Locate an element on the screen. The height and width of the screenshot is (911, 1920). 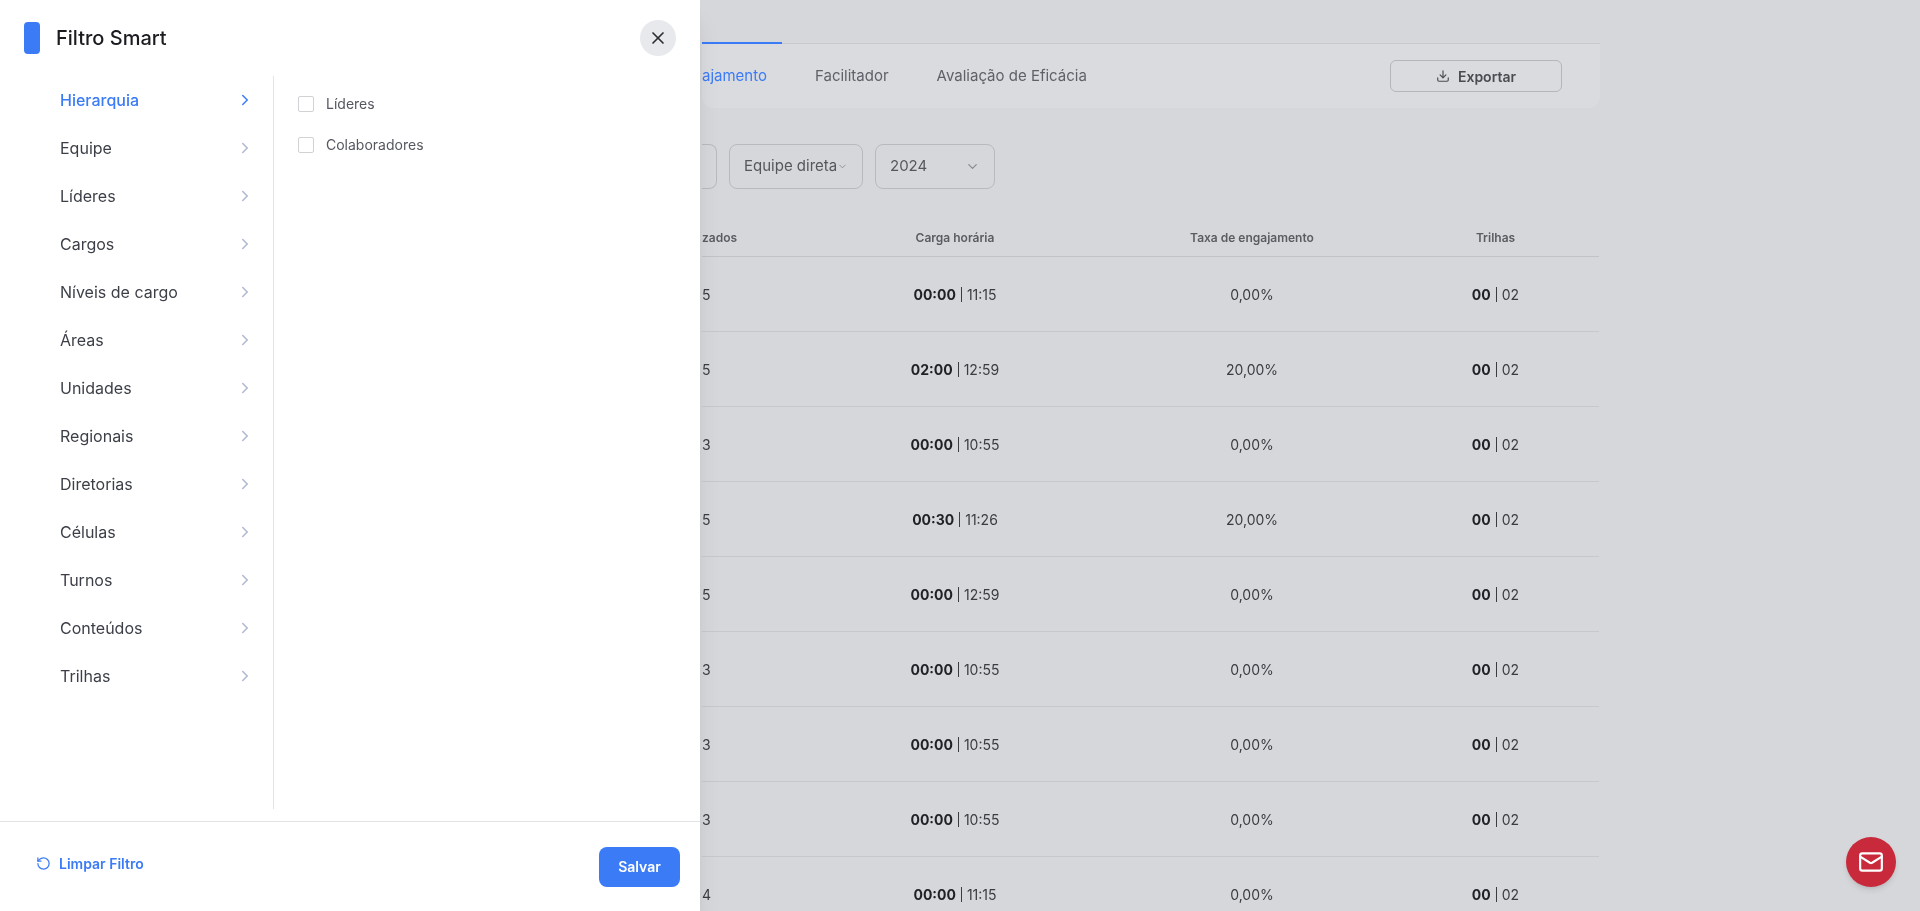
category-item: Turnos is located at coordinates (127, 580).